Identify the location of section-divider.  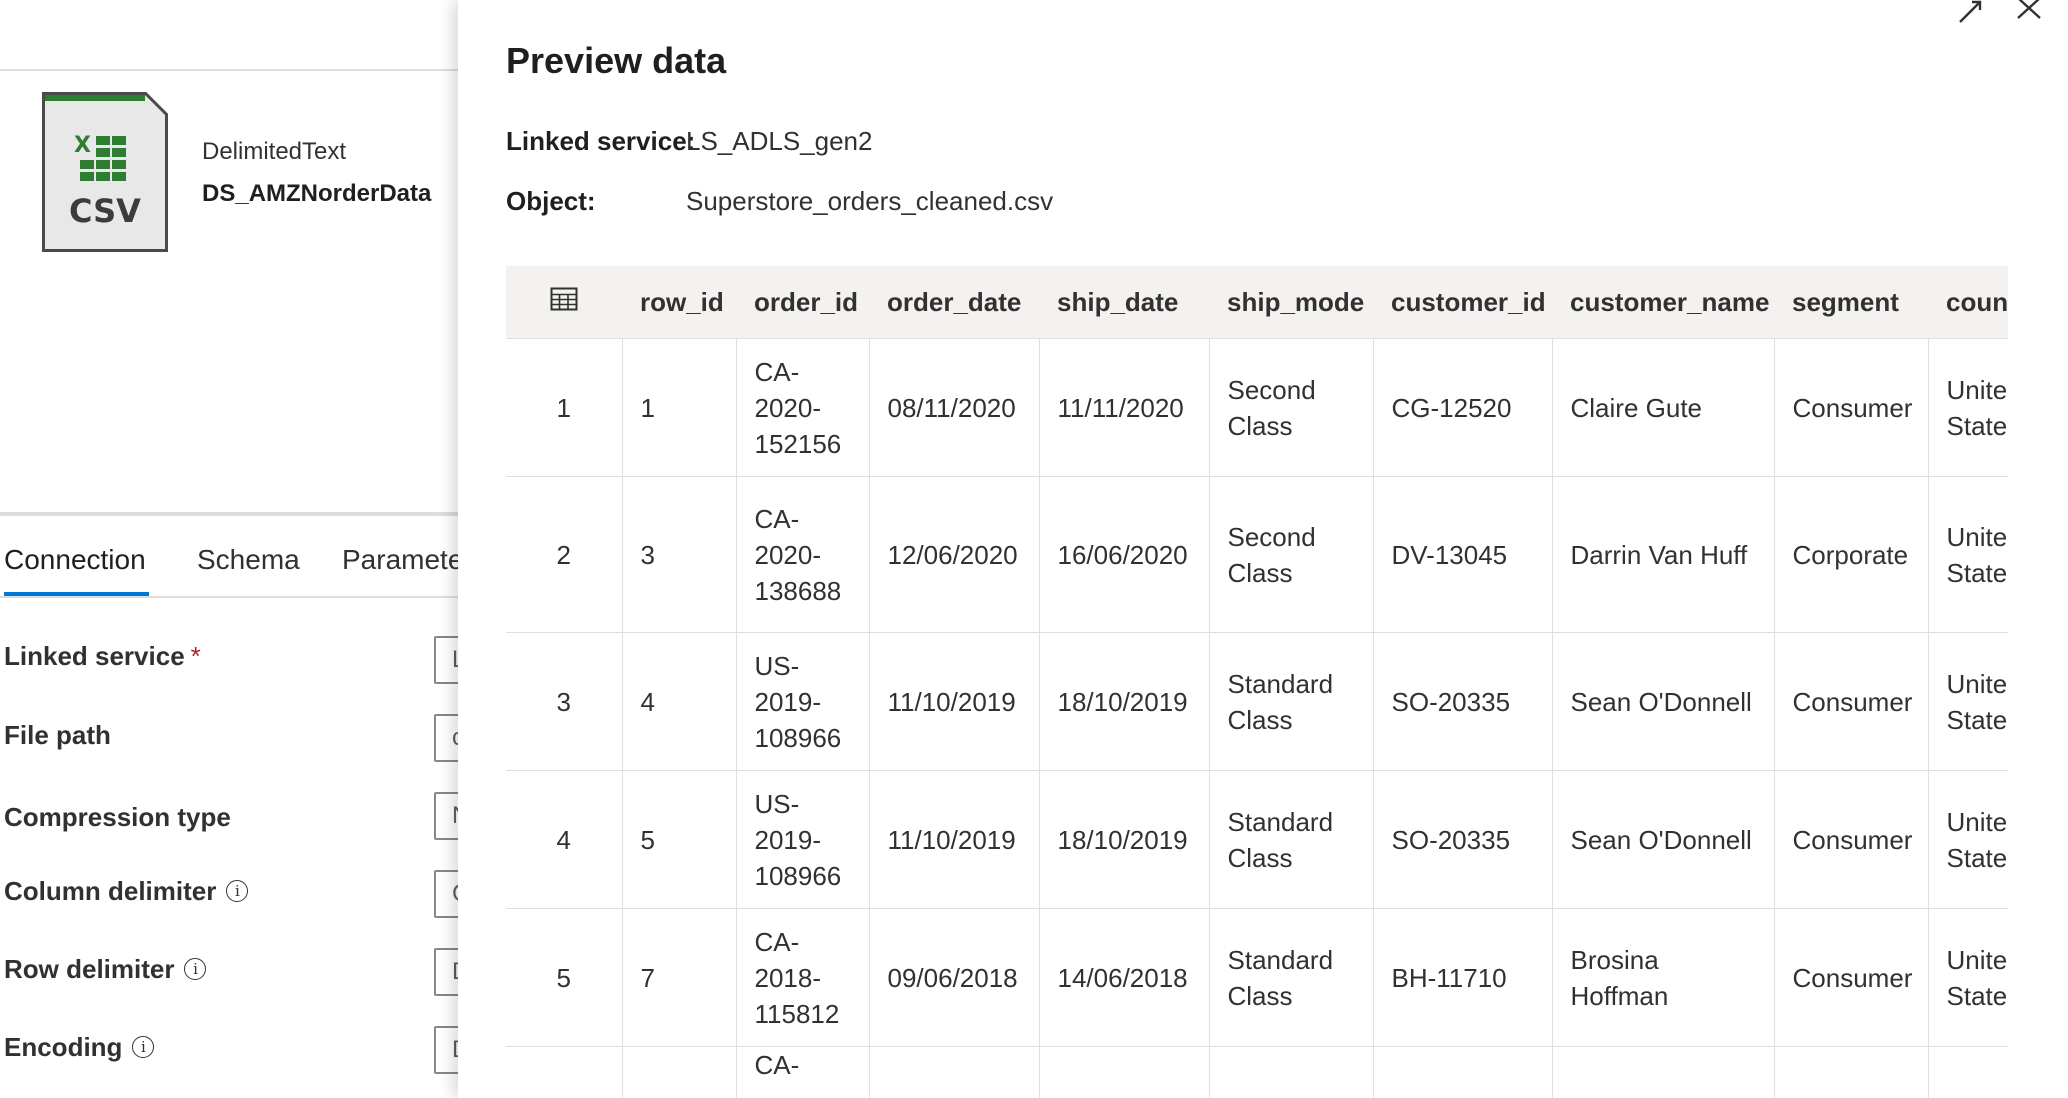
(230, 514).